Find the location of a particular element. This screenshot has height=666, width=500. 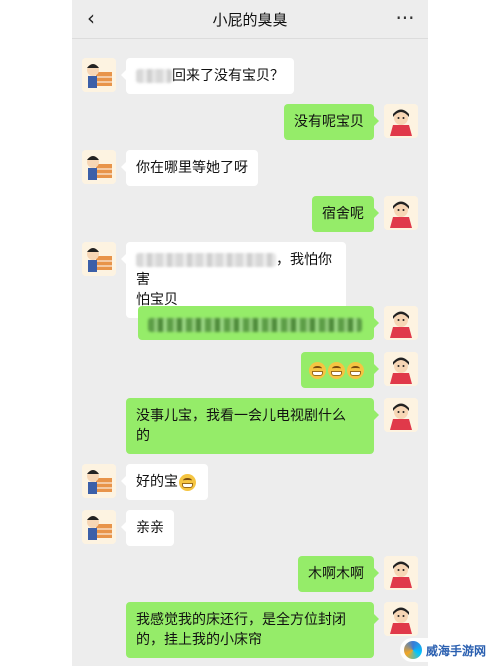

message-row: 好的宝 is located at coordinates (250, 484).